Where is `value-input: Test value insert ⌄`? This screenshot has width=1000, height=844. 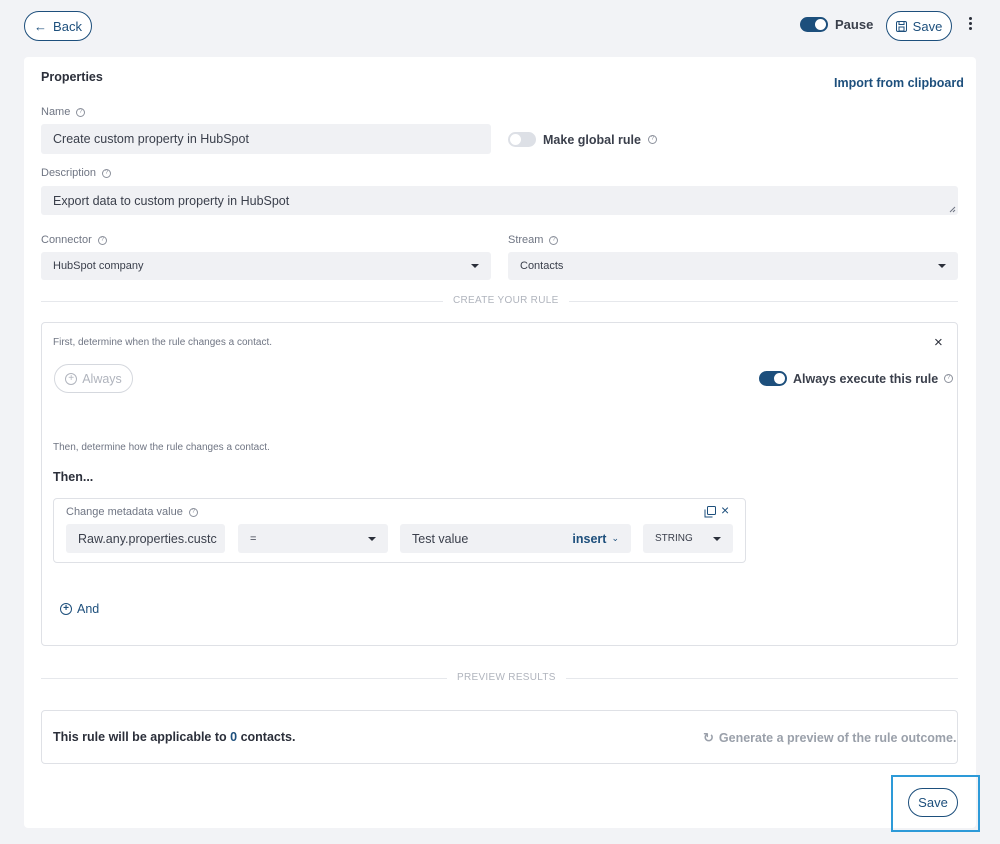
value-input: Test value insert ⌄ is located at coordinates (515, 538).